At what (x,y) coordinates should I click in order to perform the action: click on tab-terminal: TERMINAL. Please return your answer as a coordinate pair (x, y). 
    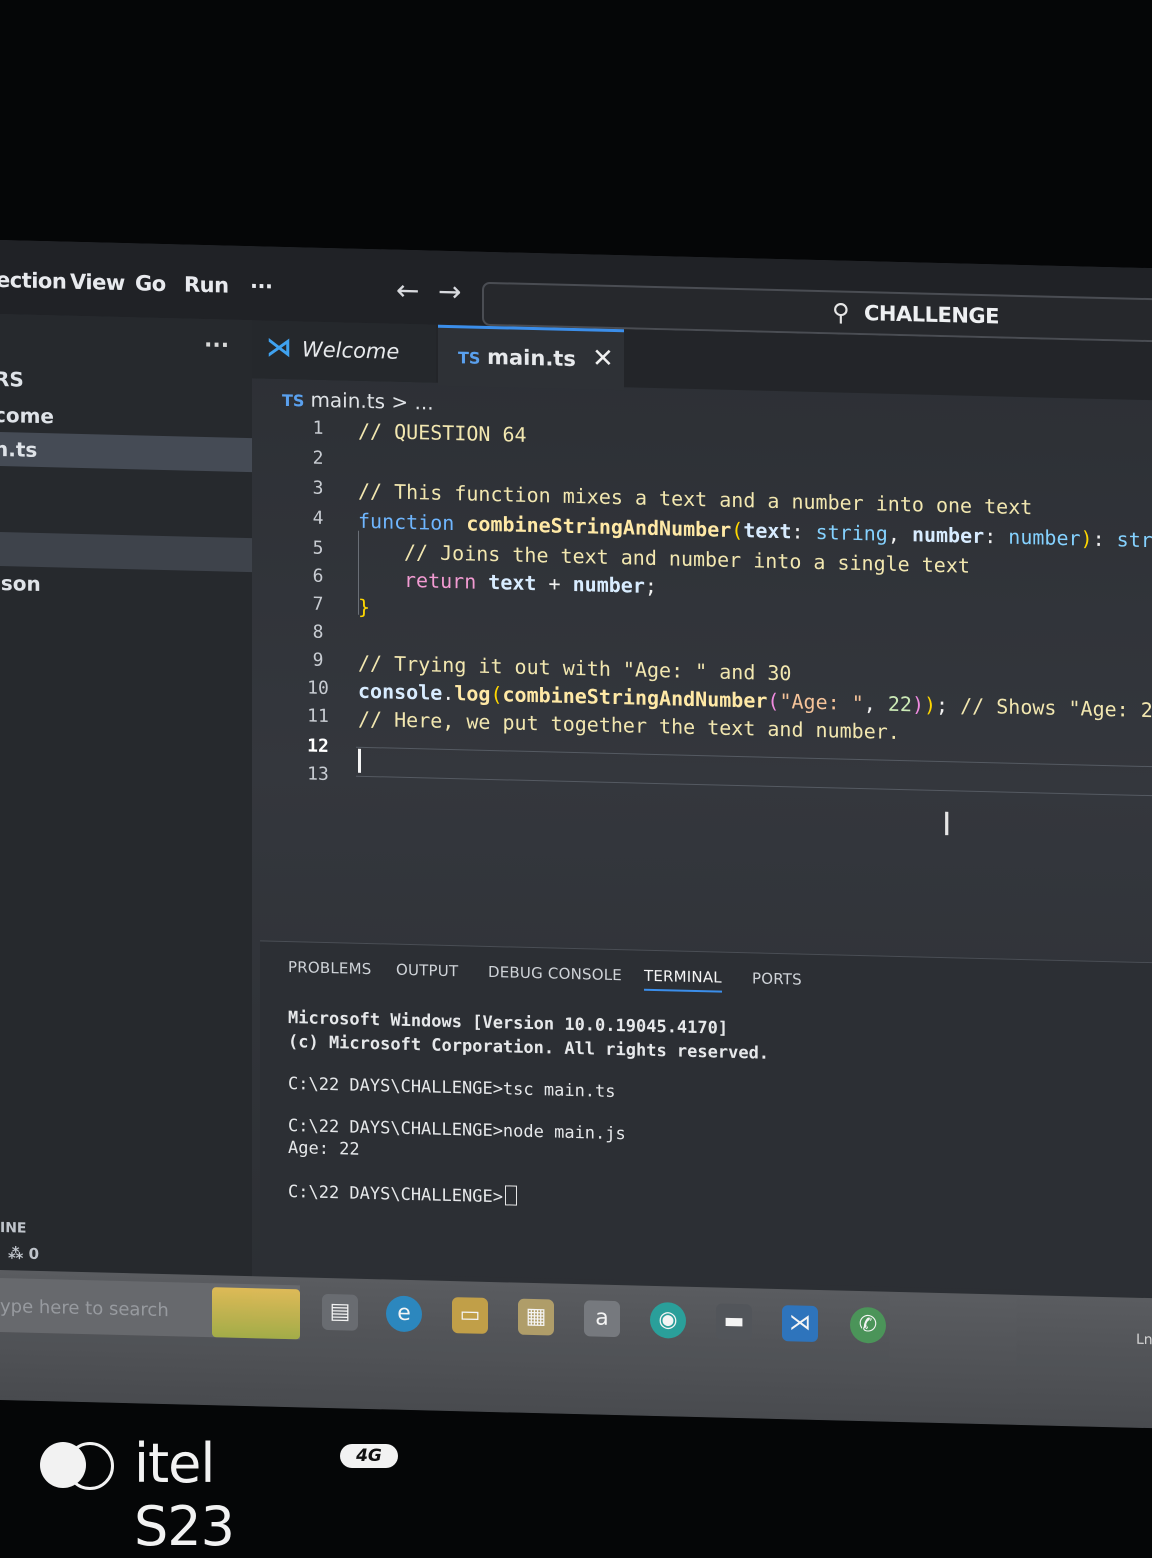
    Looking at the image, I should click on (683, 979).